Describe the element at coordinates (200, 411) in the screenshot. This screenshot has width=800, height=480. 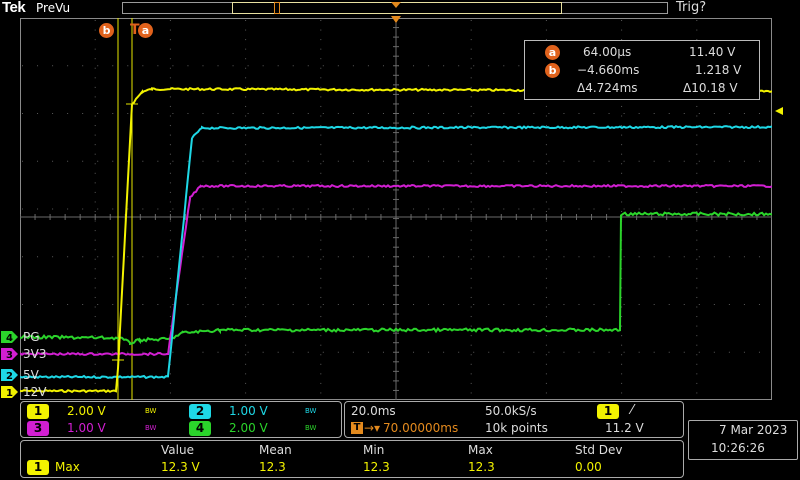
I see `ch2-button: 2` at that location.